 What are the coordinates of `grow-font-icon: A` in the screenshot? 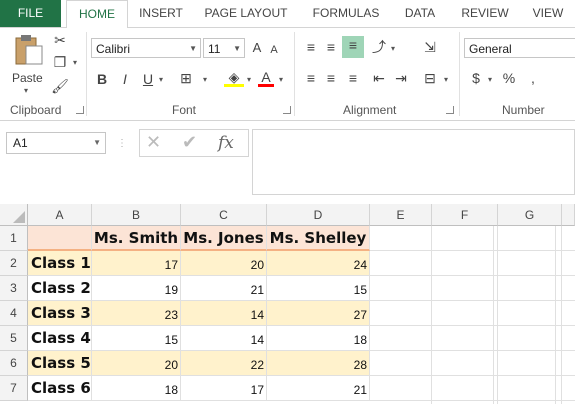 It's located at (257, 48).